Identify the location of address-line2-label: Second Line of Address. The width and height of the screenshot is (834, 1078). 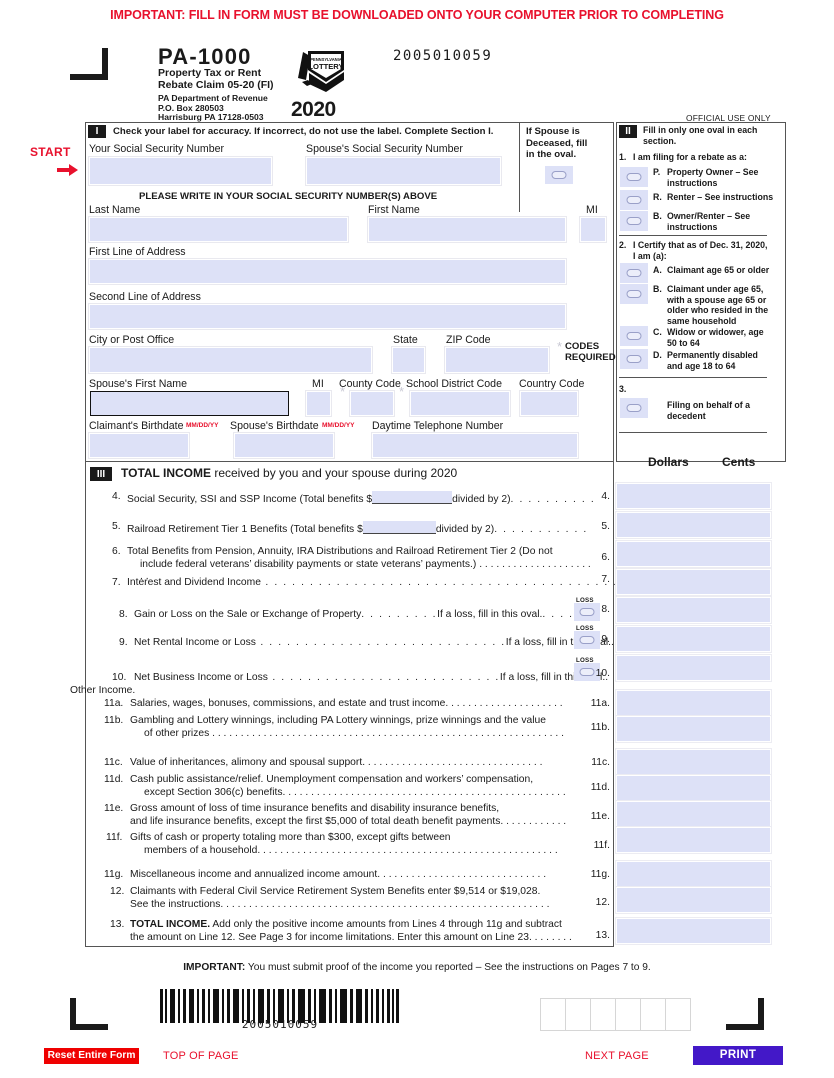
(145, 297).